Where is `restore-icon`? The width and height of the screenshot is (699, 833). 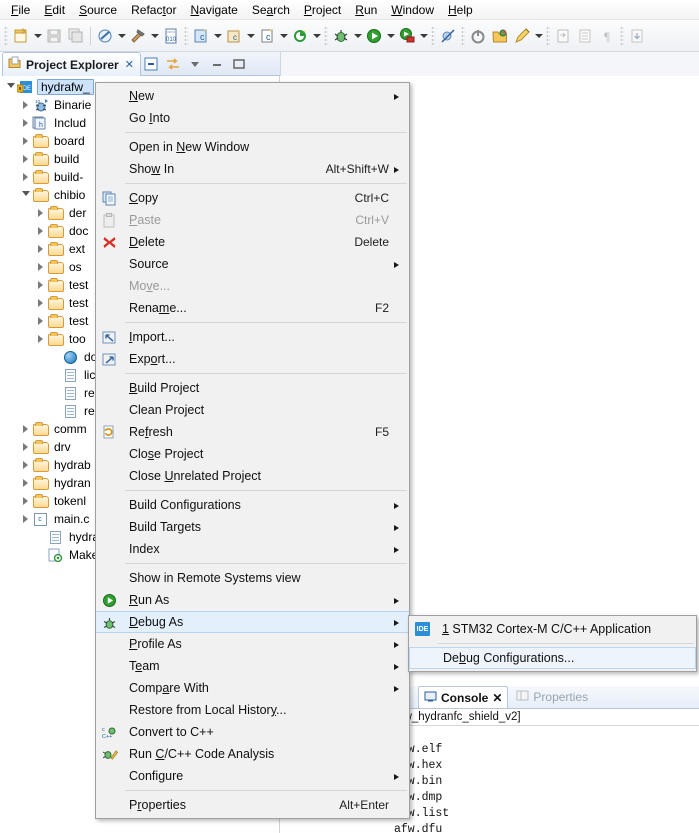 restore-icon is located at coordinates (637, 36).